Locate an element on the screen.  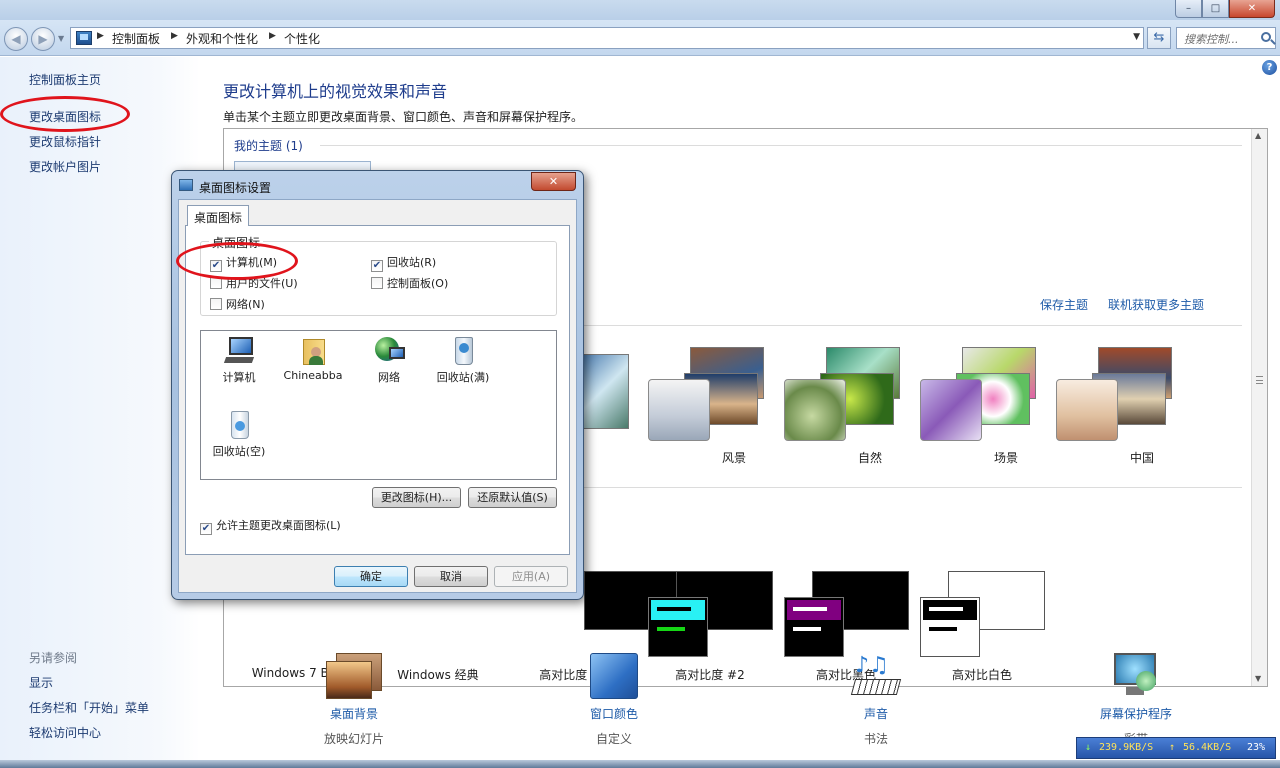
sounds-setting: ♪♫ 声音 书法 is located at coordinates (876, 700).